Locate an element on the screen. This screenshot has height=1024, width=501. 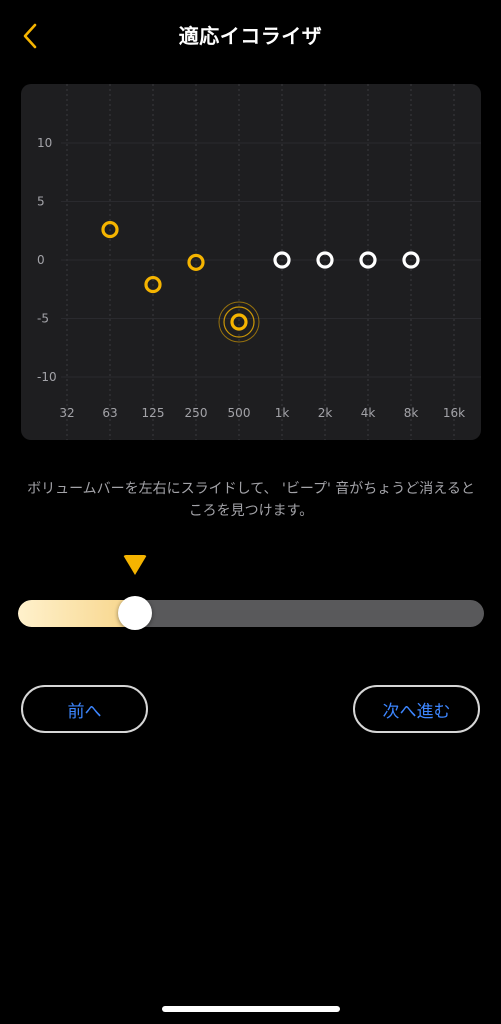
prev-button: 前へ is located at coordinates (84, 709).